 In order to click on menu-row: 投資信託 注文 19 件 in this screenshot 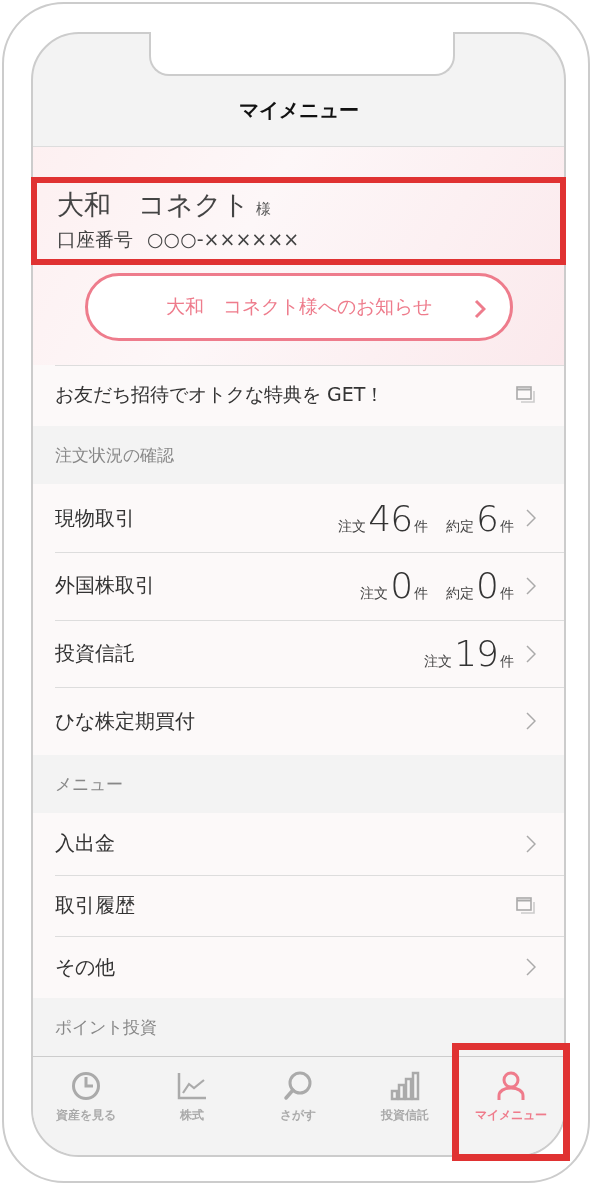, I will do `click(298, 653)`.